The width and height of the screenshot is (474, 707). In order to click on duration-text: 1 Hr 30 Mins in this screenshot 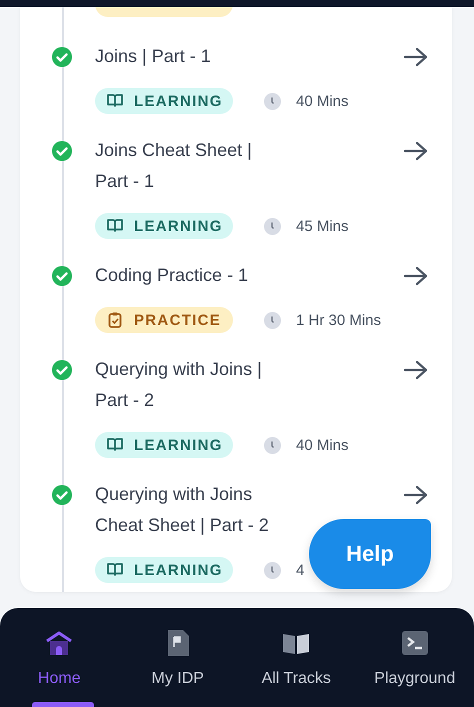, I will do `click(339, 320)`.